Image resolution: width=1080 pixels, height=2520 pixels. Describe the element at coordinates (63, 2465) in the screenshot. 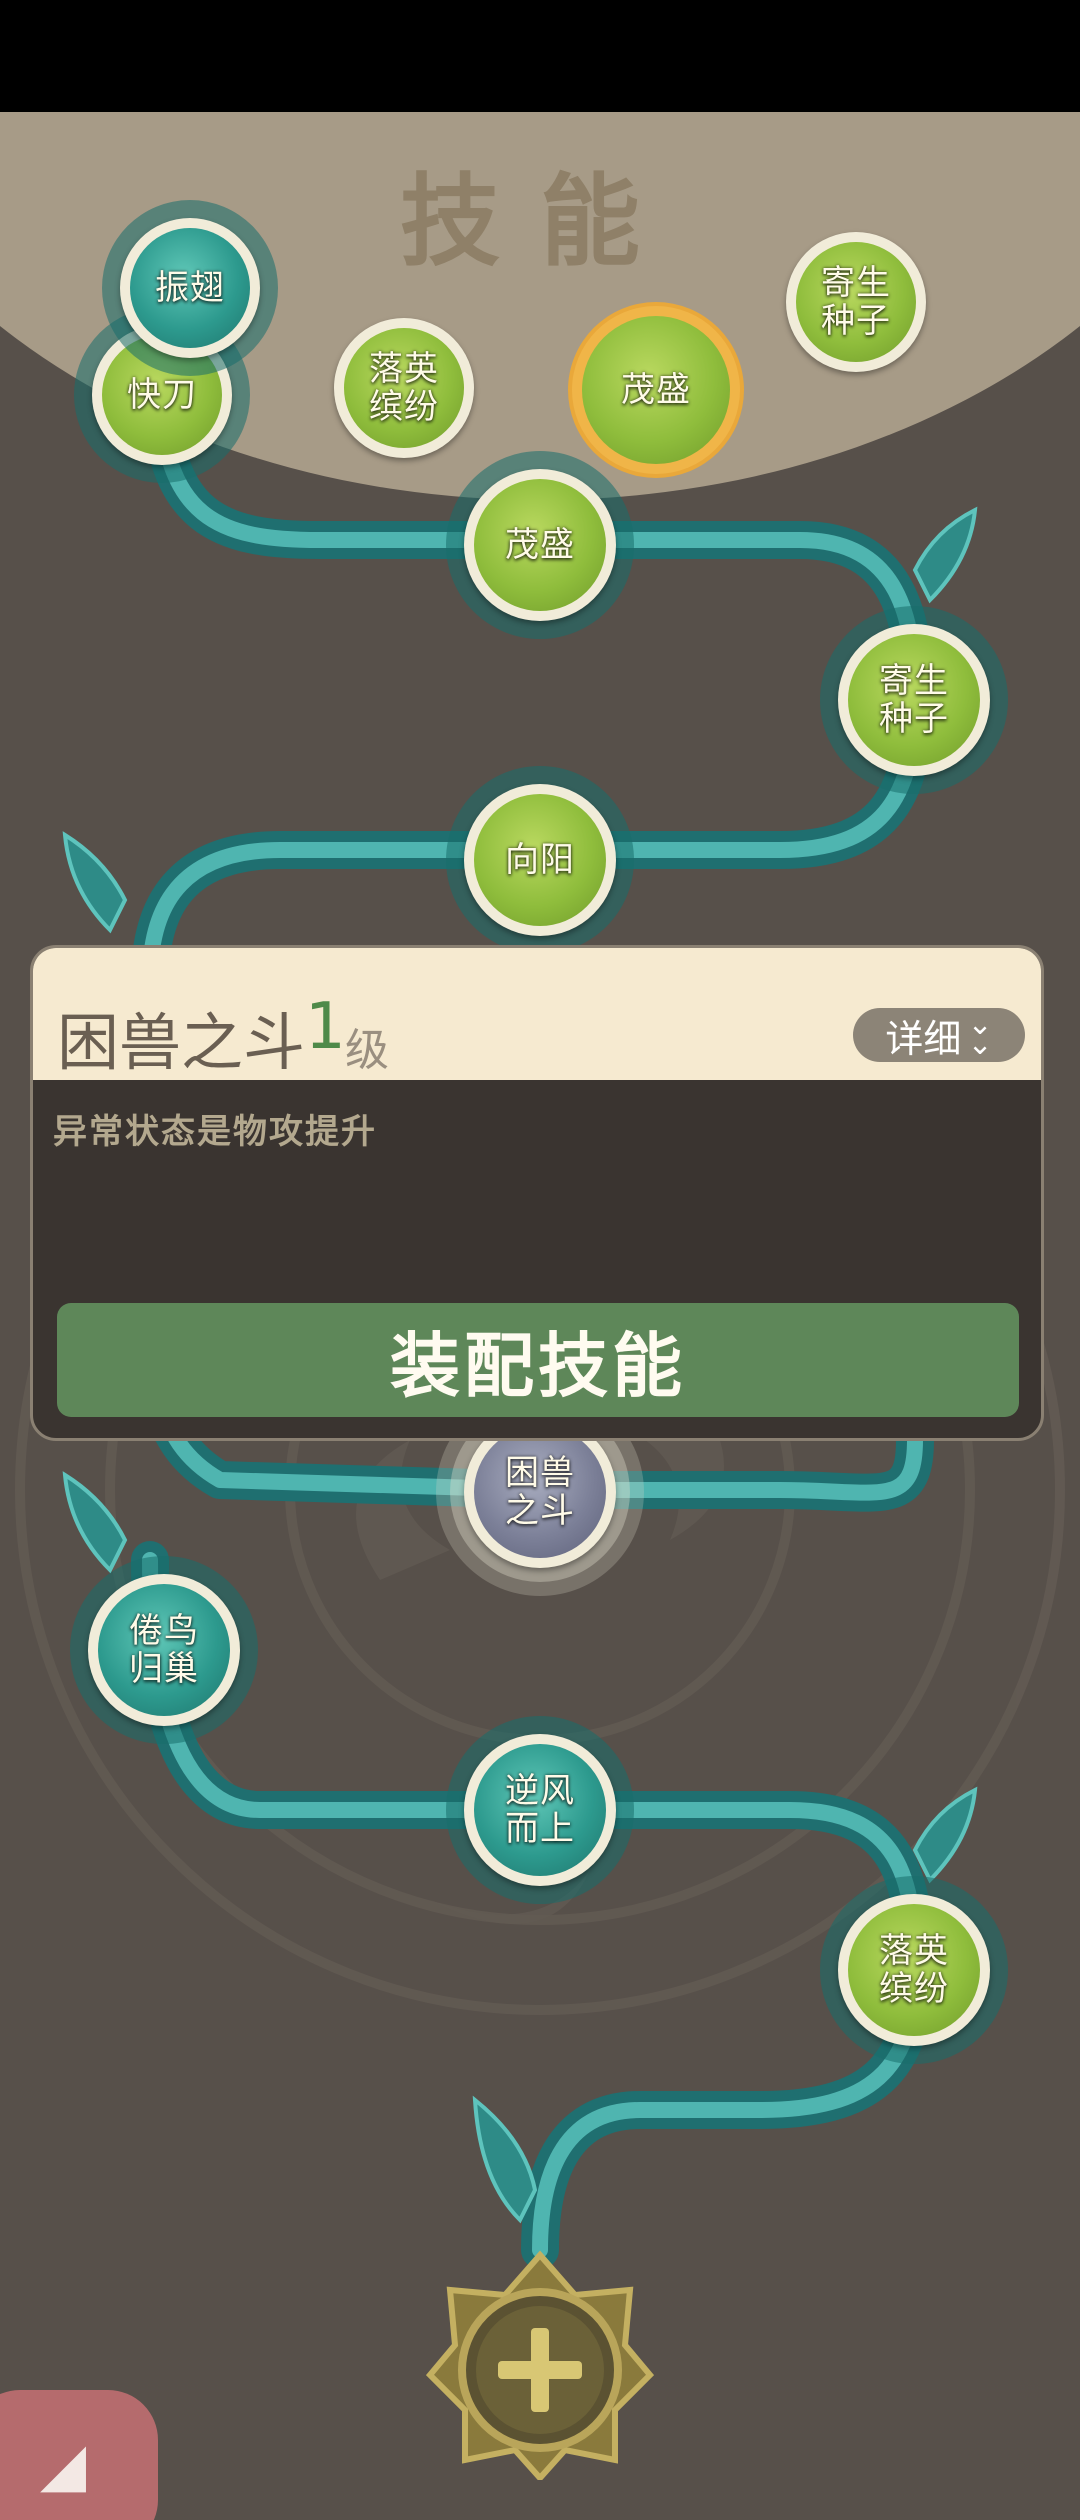

I see `back-icon: ◢` at that location.